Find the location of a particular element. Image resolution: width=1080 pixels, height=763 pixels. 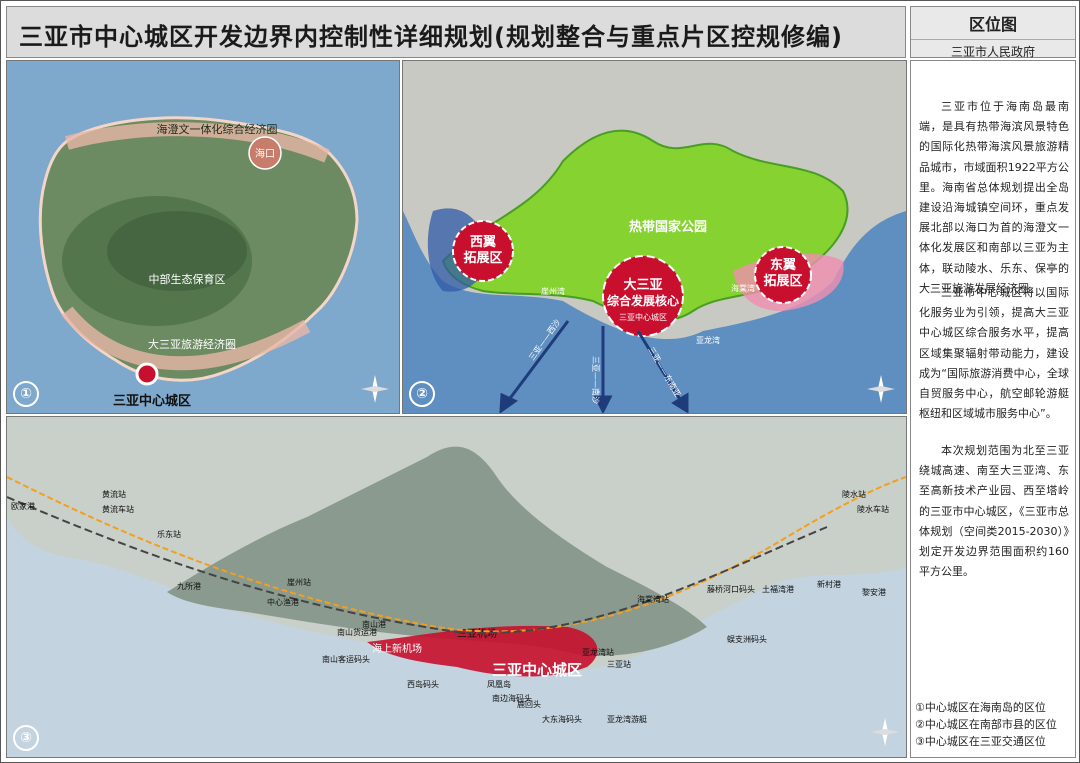

west-label-1: 西翼 is located at coordinates (483, 242).